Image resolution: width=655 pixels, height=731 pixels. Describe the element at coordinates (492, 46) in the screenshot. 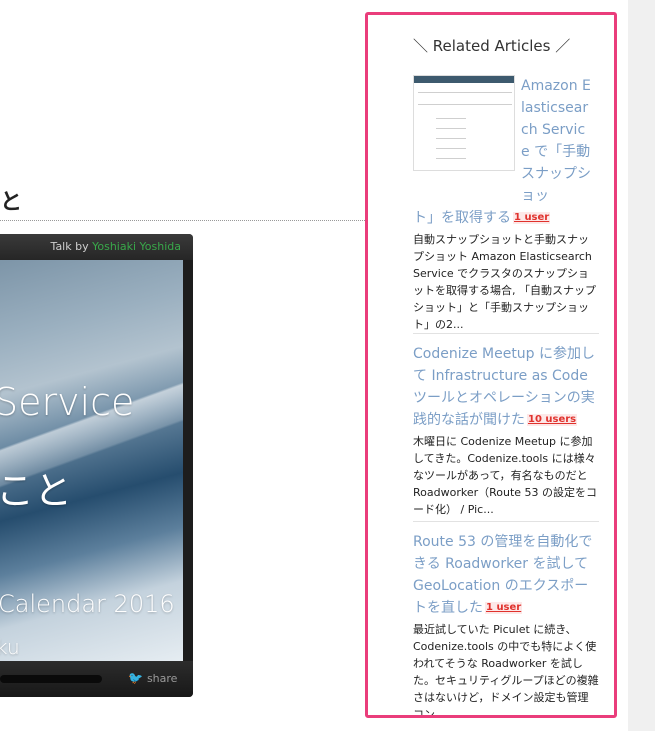

I see `panel-title: ＼ Related Articles ／` at that location.